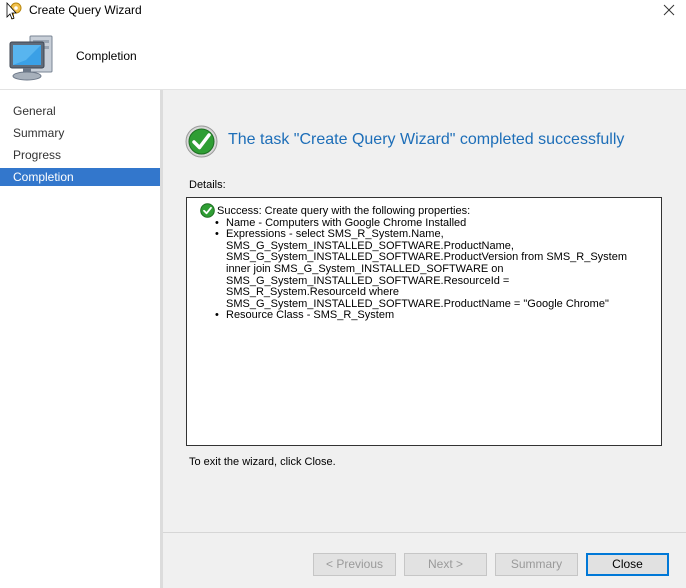  Describe the element at coordinates (80, 155) in the screenshot. I see `nav-item-progress: Progress` at that location.